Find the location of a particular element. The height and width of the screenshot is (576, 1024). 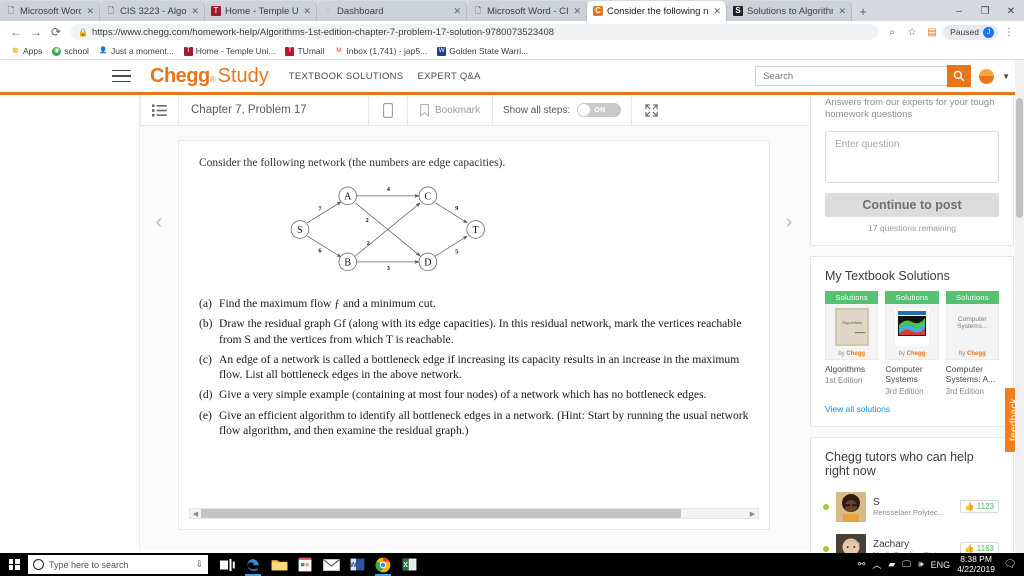

battery-icon: ▰ is located at coordinates (891, 564).